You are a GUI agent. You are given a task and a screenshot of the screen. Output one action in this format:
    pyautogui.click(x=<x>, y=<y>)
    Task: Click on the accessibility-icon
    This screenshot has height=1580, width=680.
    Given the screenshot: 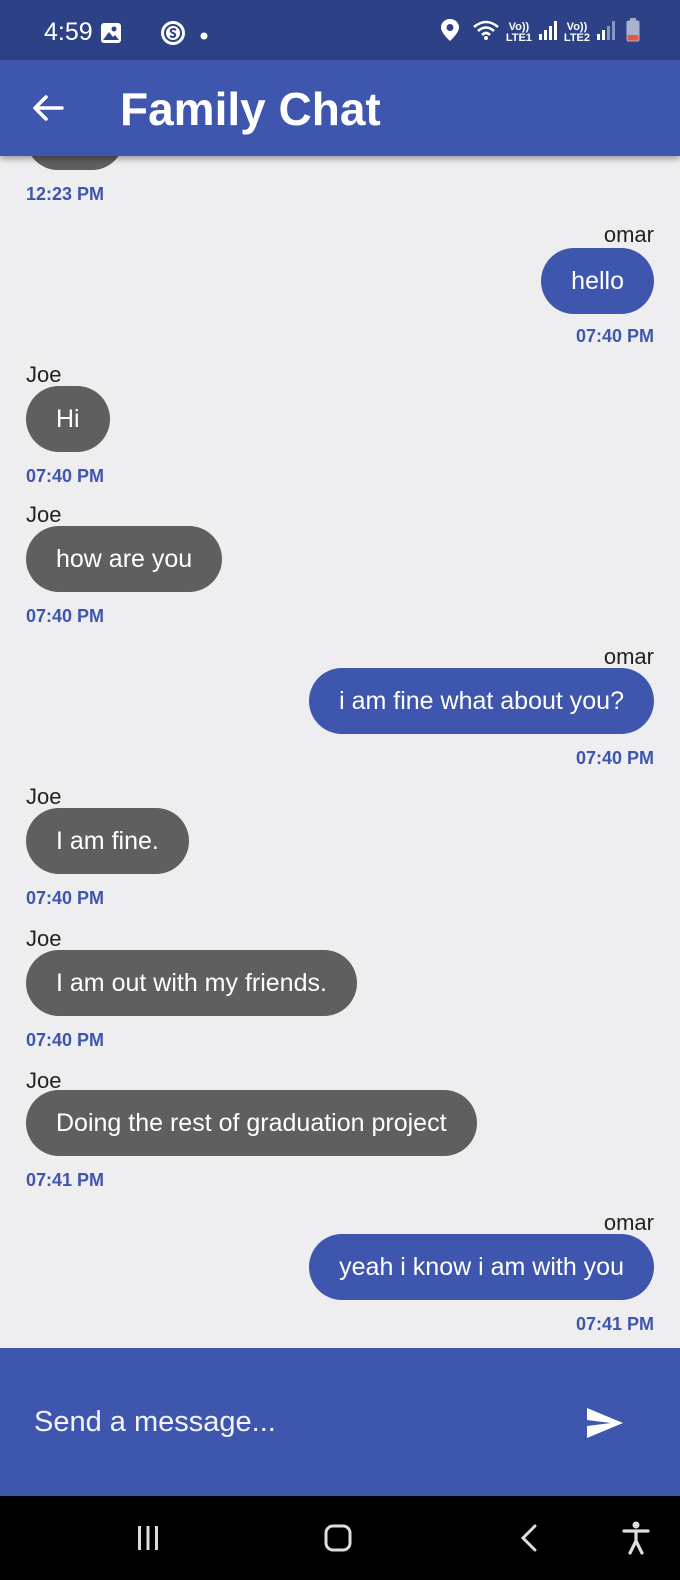 What is the action you would take?
    pyautogui.click(x=636, y=1538)
    